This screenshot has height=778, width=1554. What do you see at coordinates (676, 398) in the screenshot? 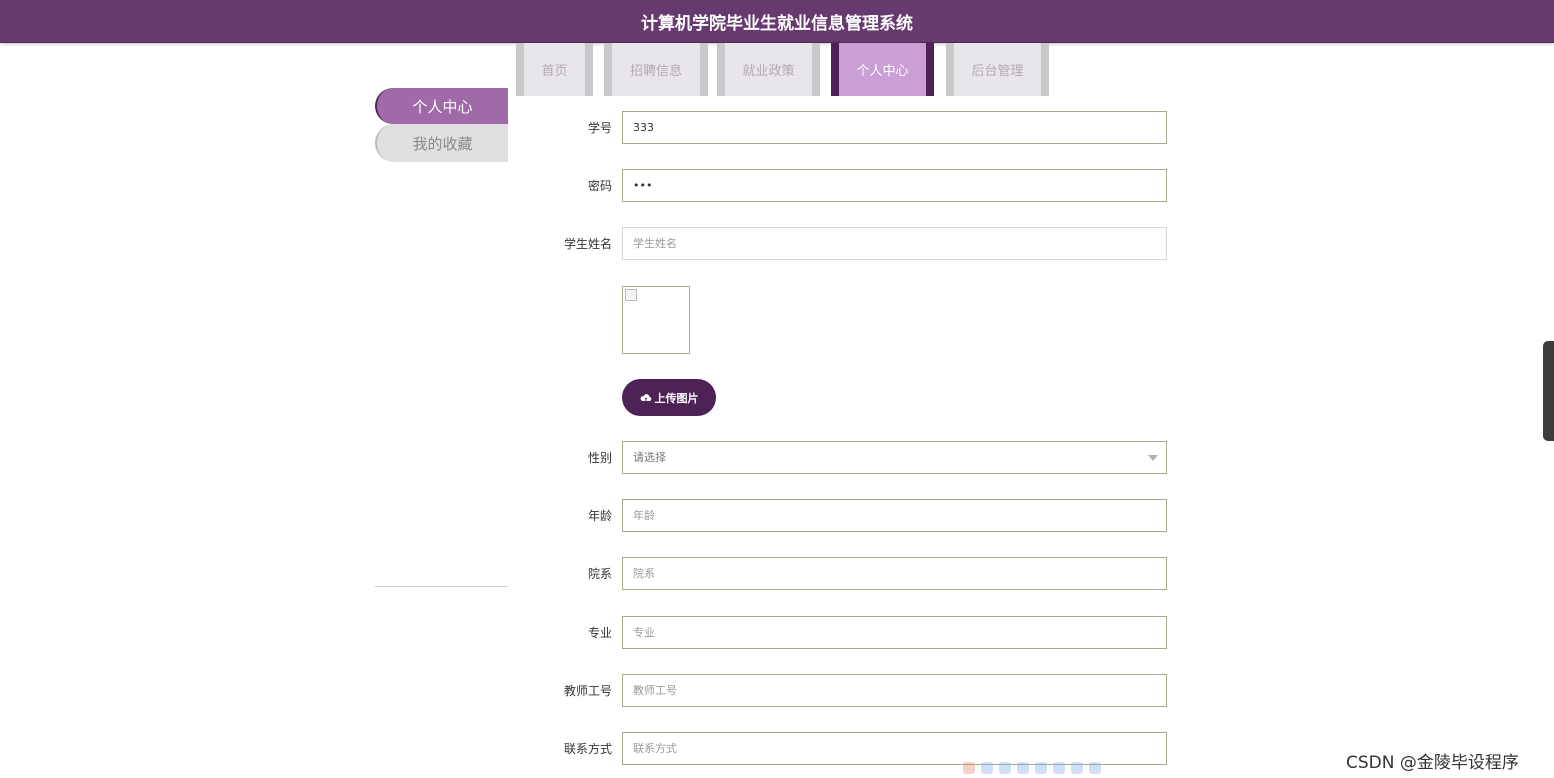
I see `upload-image-label: 上传图片` at bounding box center [676, 398].